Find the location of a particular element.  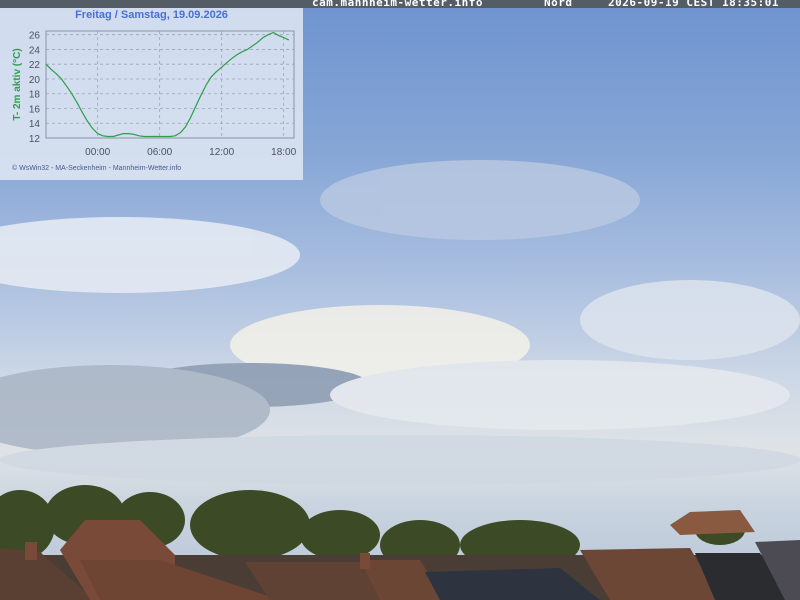

x-tick-label: 18:00 is located at coordinates (283, 152).